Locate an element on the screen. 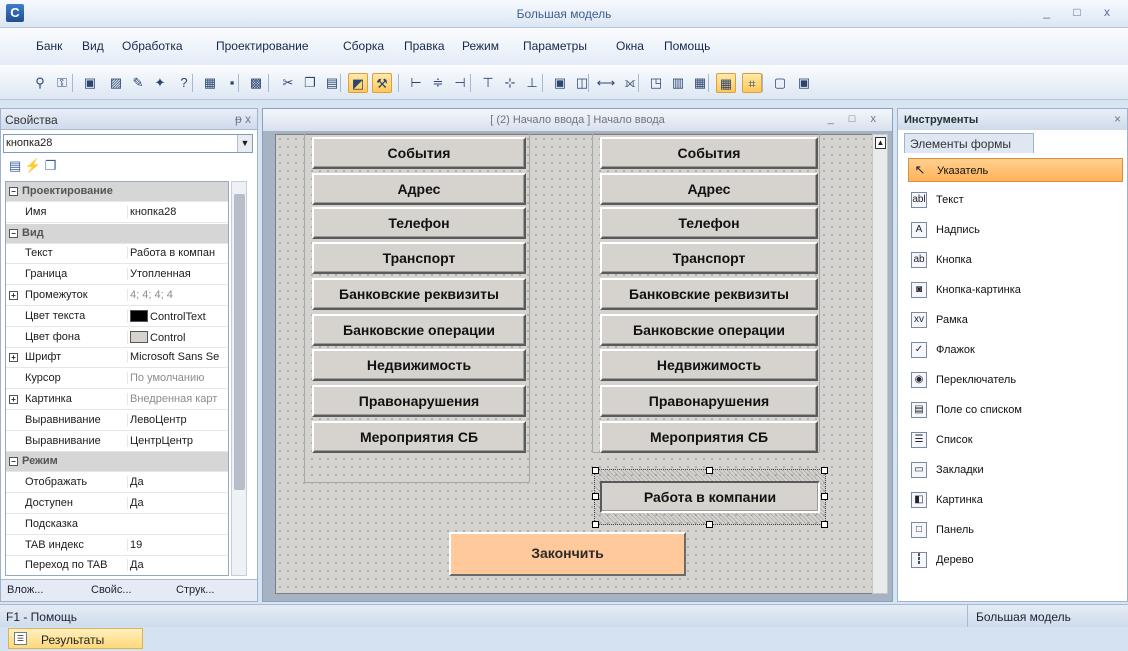 The image size is (1128, 651). edit-form-icon: ▨ is located at coordinates (116, 83).